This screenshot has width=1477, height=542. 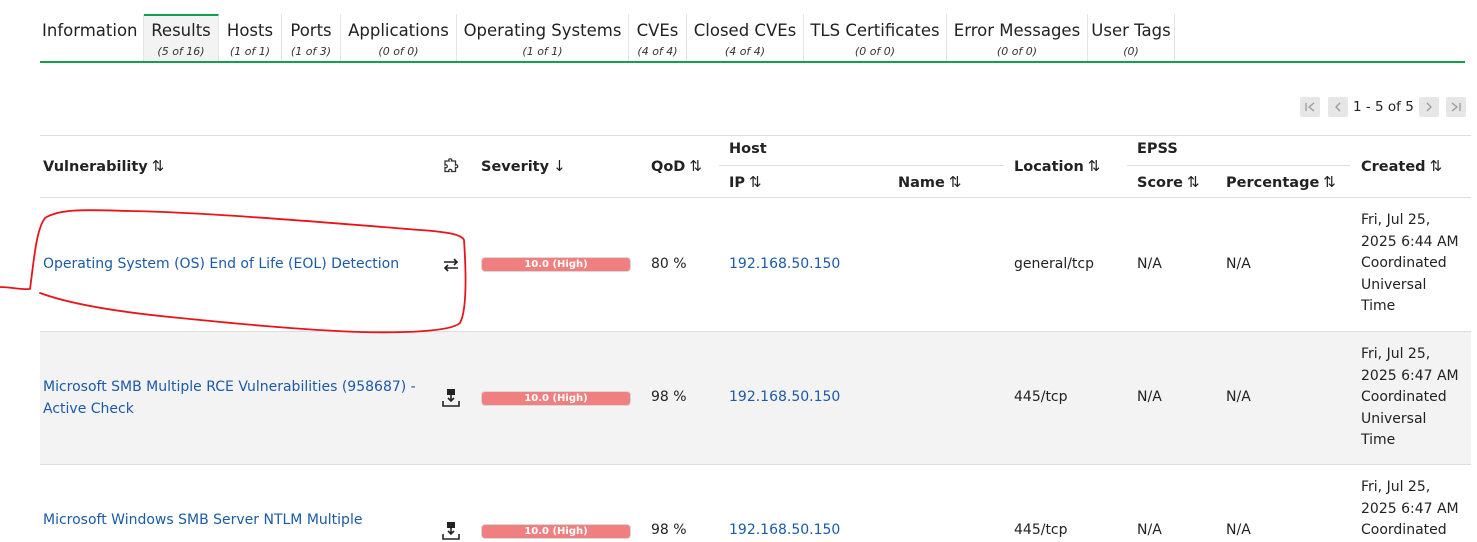 What do you see at coordinates (1383, 107) in the screenshot?
I see `pagination-text: 1 - 5 of 5` at bounding box center [1383, 107].